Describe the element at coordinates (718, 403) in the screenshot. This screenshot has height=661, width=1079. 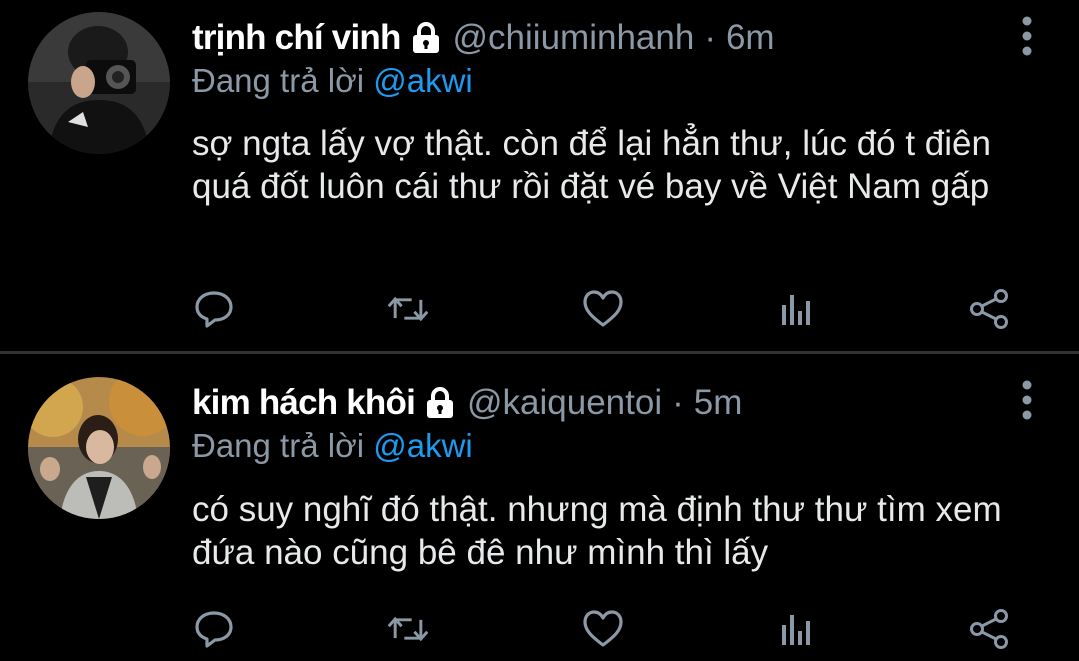
I see `timestamp: 5m` at that location.